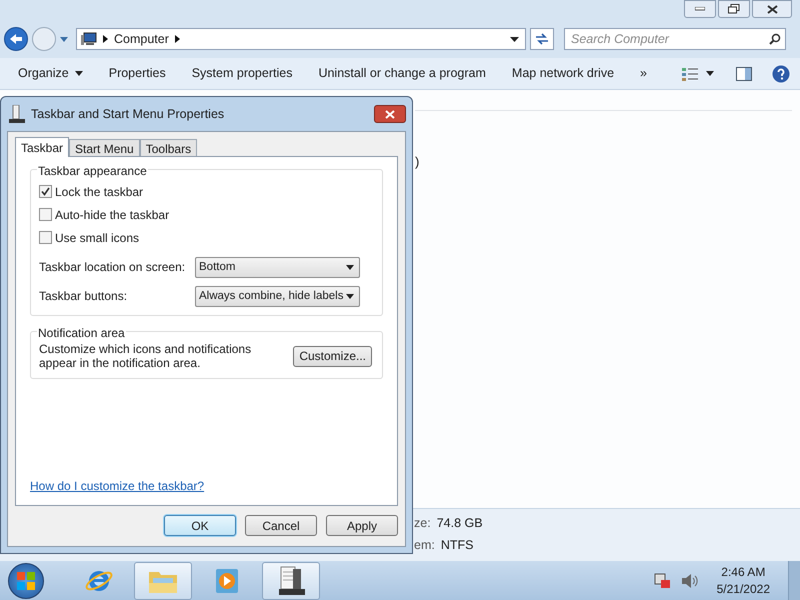 Image resolution: width=800 pixels, height=600 pixels. Describe the element at coordinates (281, 525) in the screenshot. I see `dialog-button: Cancel` at that location.